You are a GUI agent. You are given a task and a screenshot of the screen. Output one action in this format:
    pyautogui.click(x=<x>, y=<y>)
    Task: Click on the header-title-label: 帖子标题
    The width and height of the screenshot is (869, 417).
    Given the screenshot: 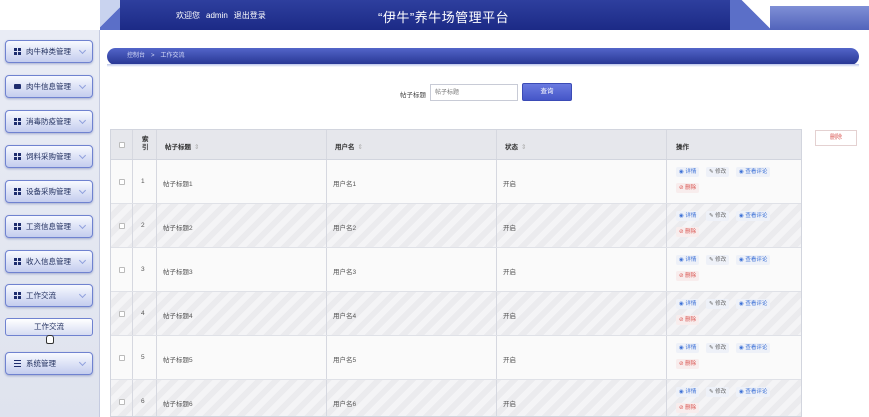 What is the action you would take?
    pyautogui.click(x=178, y=147)
    